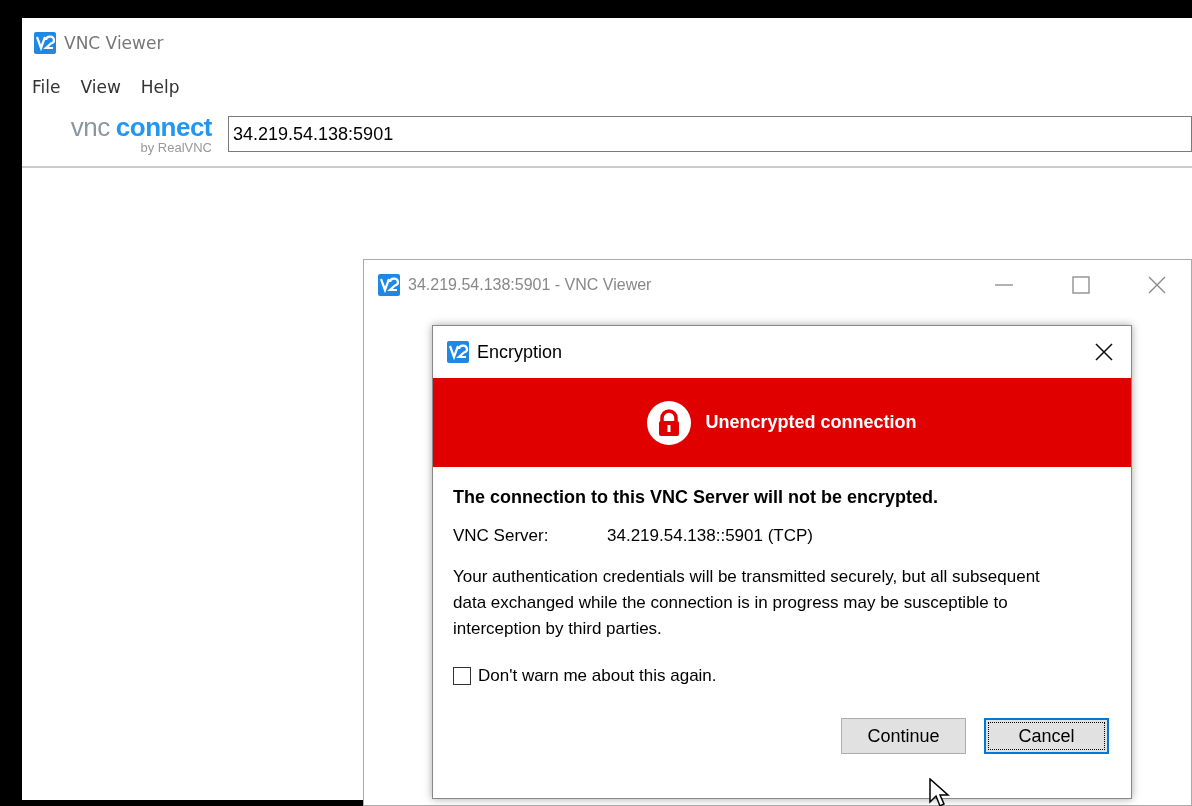 The image size is (1192, 806). What do you see at coordinates (46, 87) in the screenshot?
I see `menu-item: File` at bounding box center [46, 87].